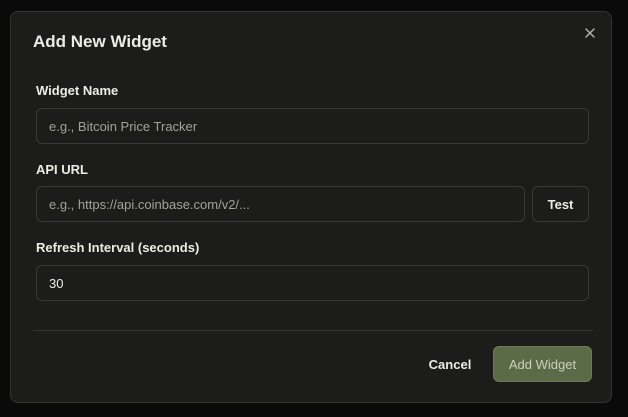  I want to click on test-button: Test, so click(560, 204).